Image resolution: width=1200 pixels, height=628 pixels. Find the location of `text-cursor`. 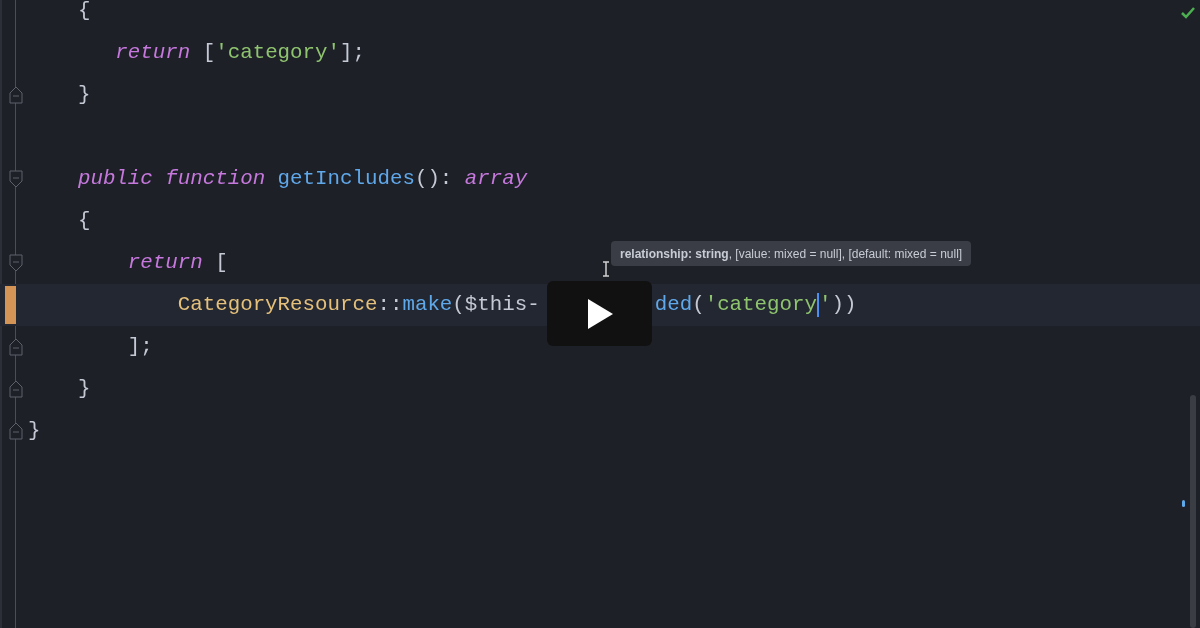

text-cursor is located at coordinates (818, 305).